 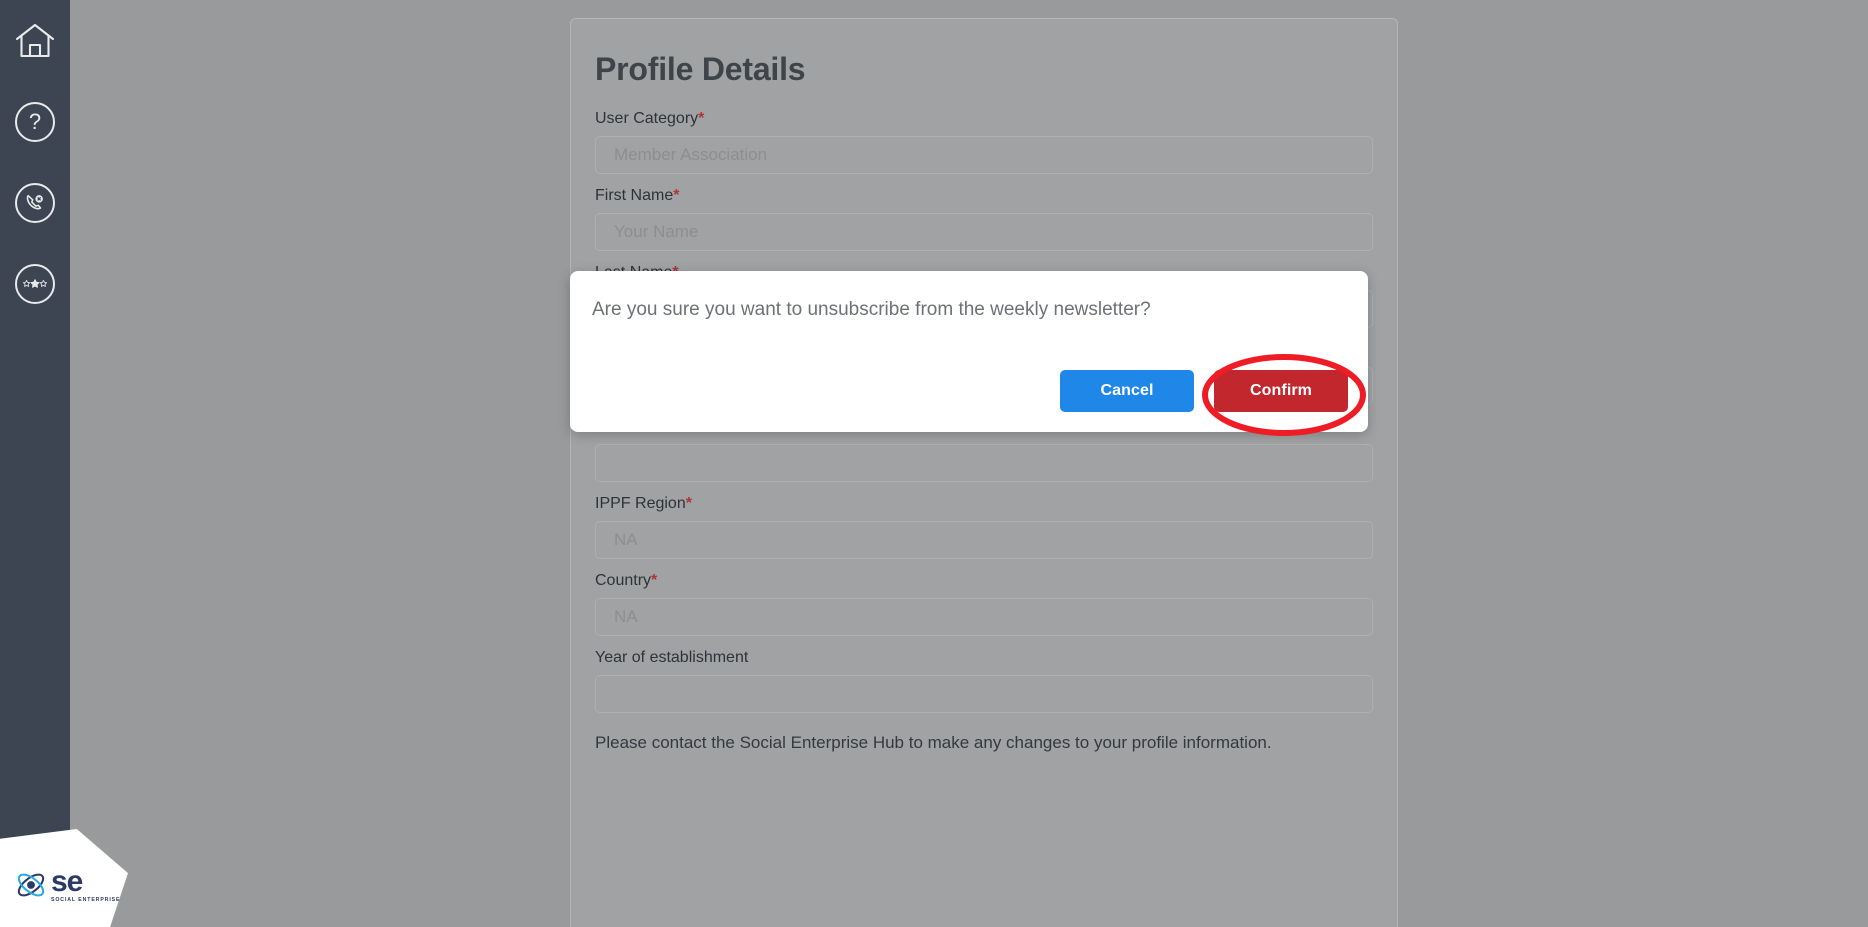 I want to click on field-label: Country*, so click(x=626, y=580).